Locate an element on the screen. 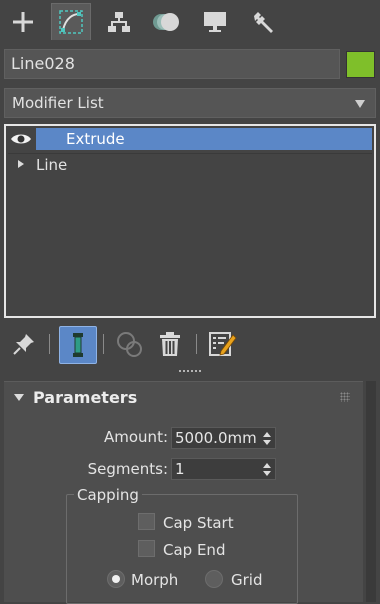  motion-icon is located at coordinates (166, 21).